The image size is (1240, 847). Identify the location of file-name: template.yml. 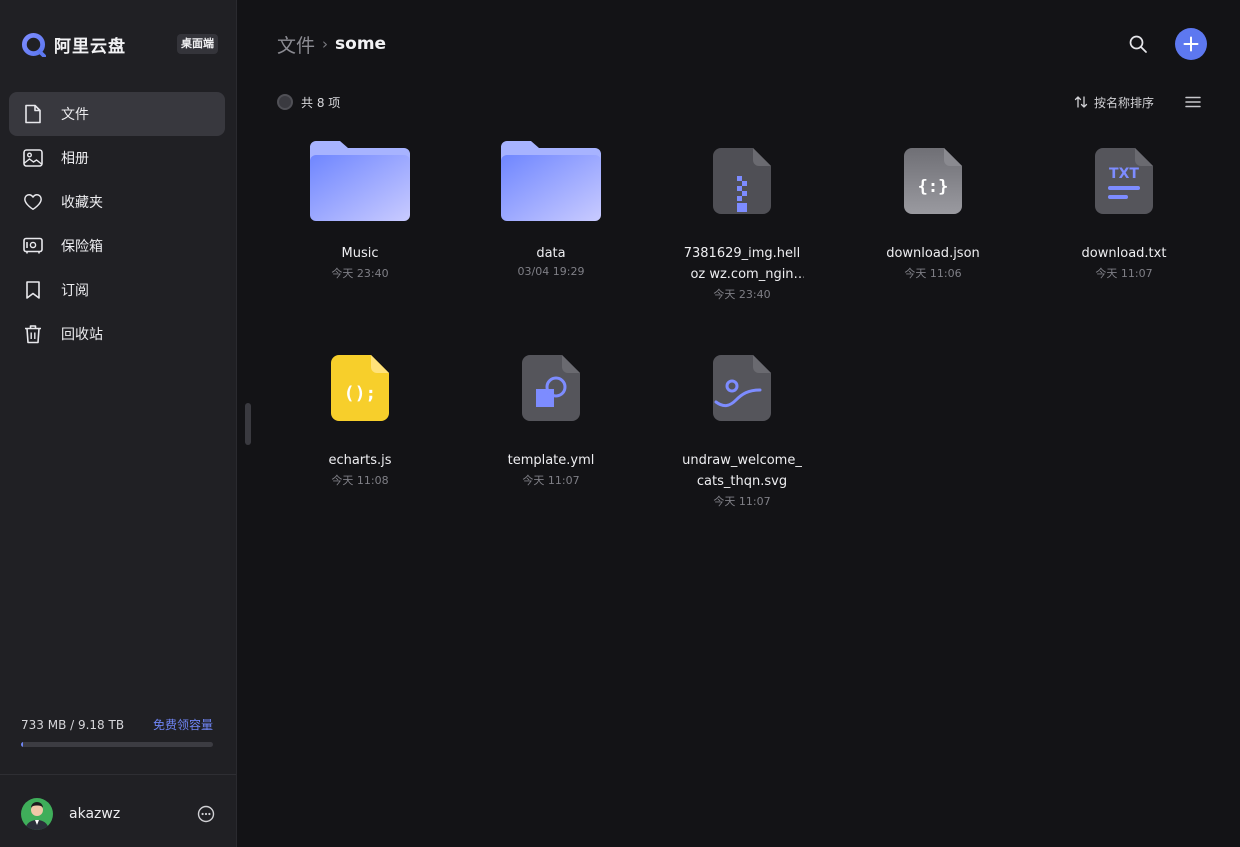
(551, 460).